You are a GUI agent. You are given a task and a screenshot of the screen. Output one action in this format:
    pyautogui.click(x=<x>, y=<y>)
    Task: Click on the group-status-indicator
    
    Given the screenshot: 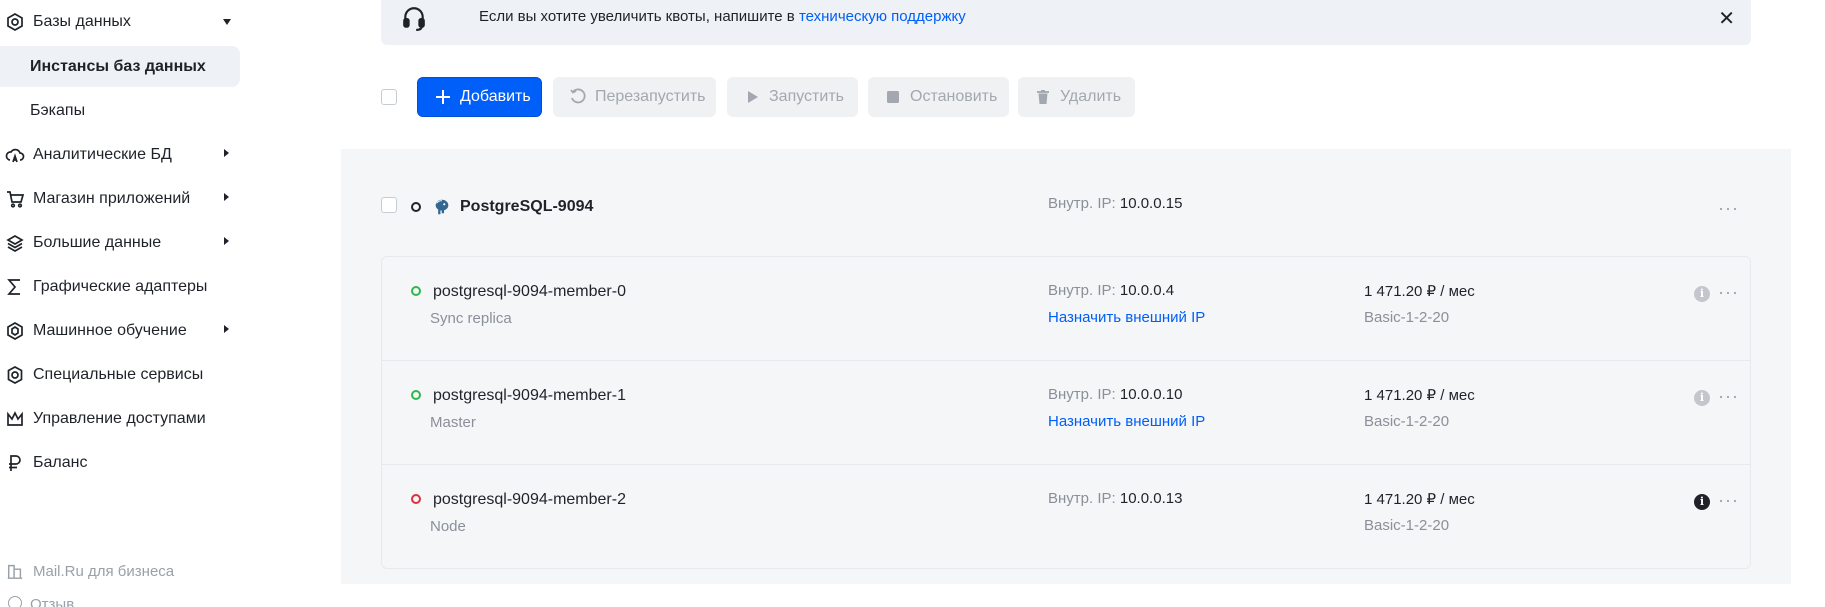 What is the action you would take?
    pyautogui.click(x=416, y=207)
    